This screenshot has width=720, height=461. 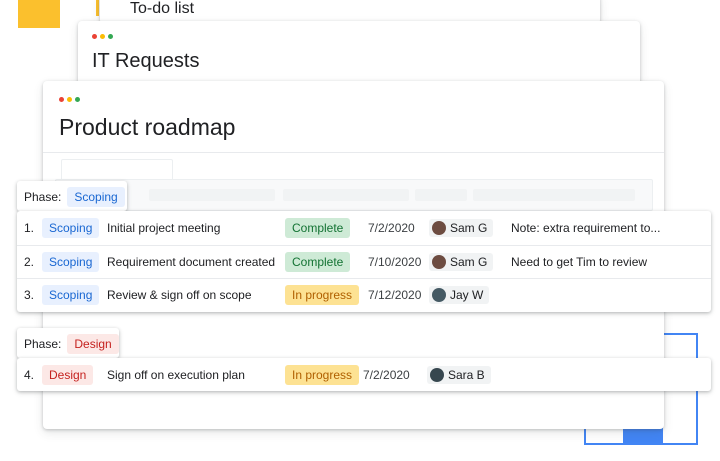 What do you see at coordinates (29, 295) in the screenshot?
I see `row-number: 3.` at bounding box center [29, 295].